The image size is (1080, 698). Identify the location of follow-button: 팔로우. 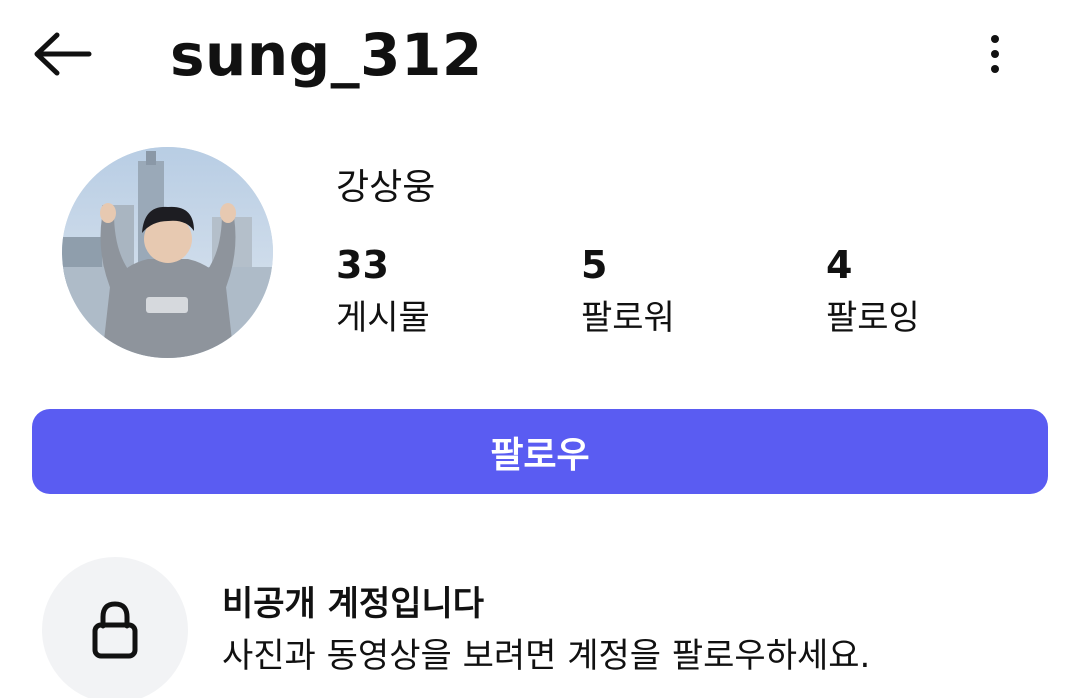
(540, 451).